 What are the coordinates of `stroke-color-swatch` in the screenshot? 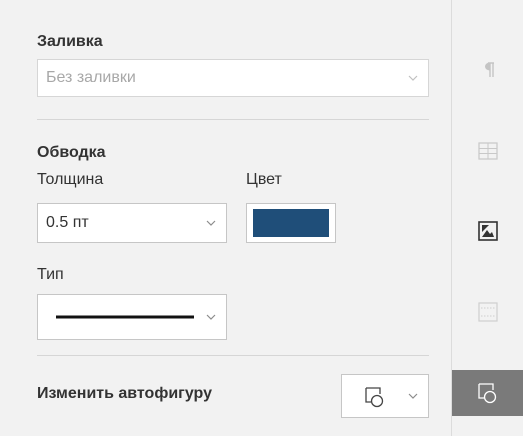 It's located at (291, 223).